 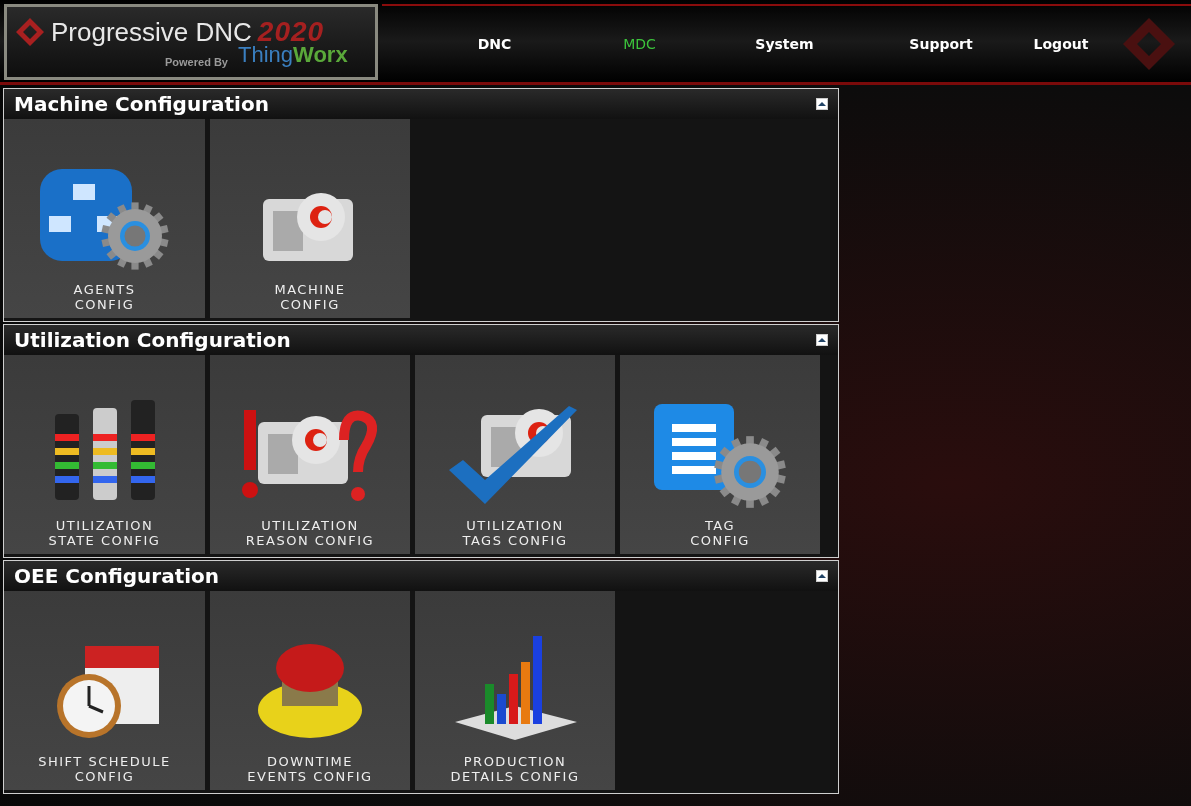 I want to click on tile-label: TAG CONFIG, so click(x=720, y=533).